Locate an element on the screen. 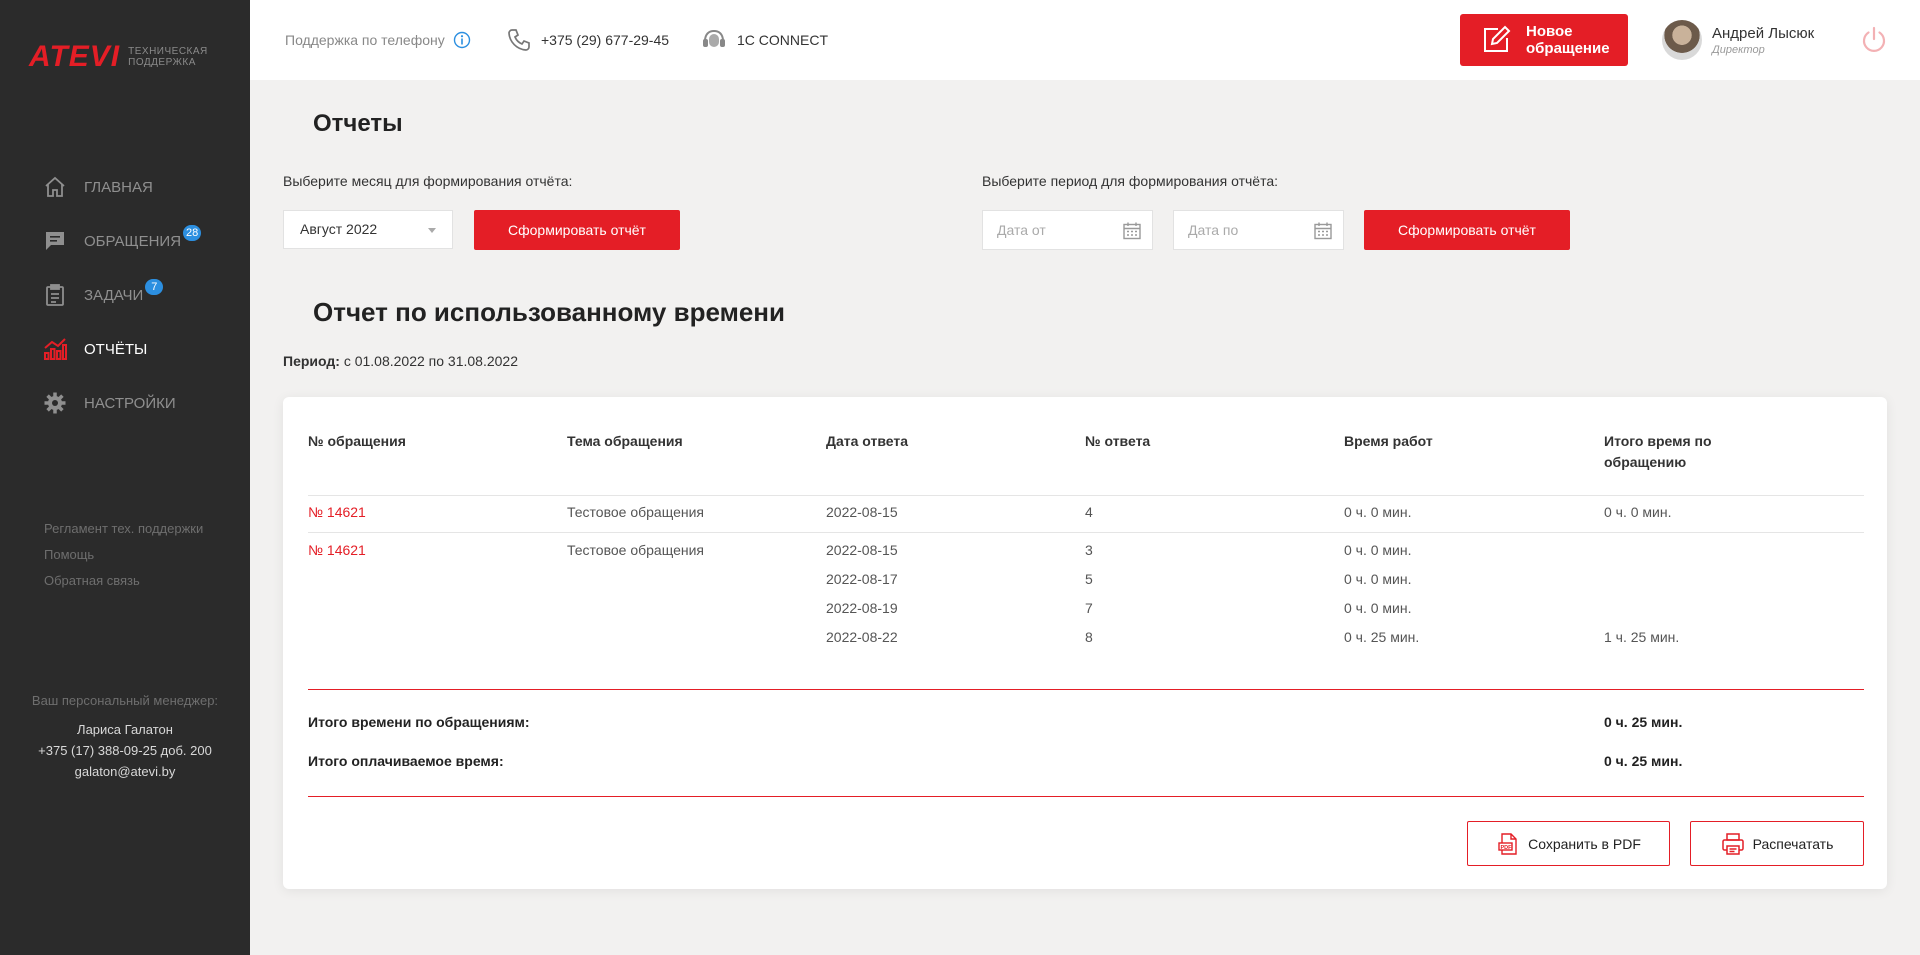 The image size is (1920, 955). headset-icon is located at coordinates (714, 40).